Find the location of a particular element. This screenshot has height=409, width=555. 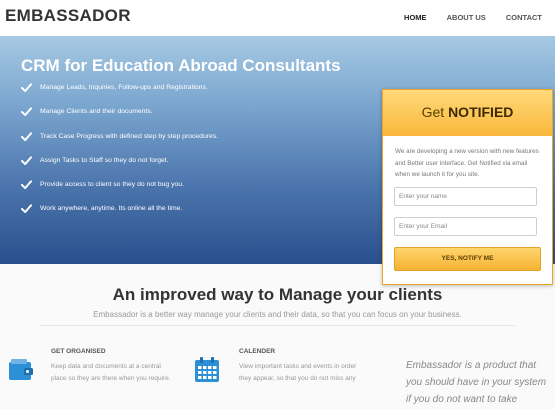

nav-links: HOME ABOUT US CONTACT is located at coordinates (464, 17).